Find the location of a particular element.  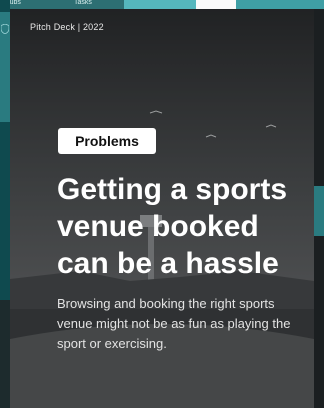

shield-icon is located at coordinates (5, 29).